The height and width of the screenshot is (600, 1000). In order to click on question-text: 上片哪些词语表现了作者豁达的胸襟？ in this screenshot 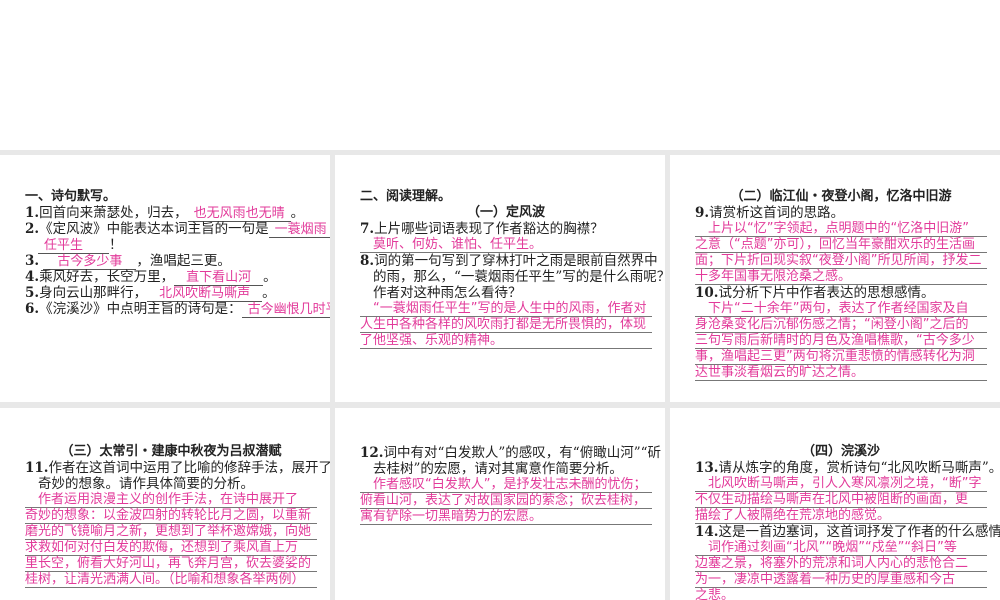, I will do `click(489, 229)`.